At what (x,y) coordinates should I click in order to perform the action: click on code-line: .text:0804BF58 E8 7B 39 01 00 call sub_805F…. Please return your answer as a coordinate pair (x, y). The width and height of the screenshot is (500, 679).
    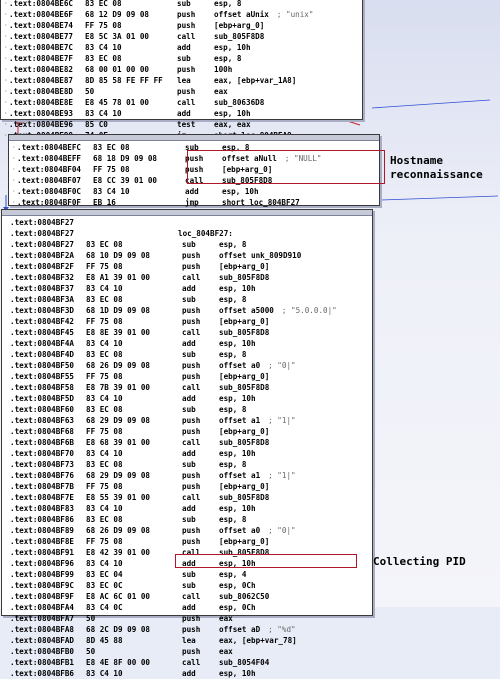
    Looking at the image, I should click on (188, 387).